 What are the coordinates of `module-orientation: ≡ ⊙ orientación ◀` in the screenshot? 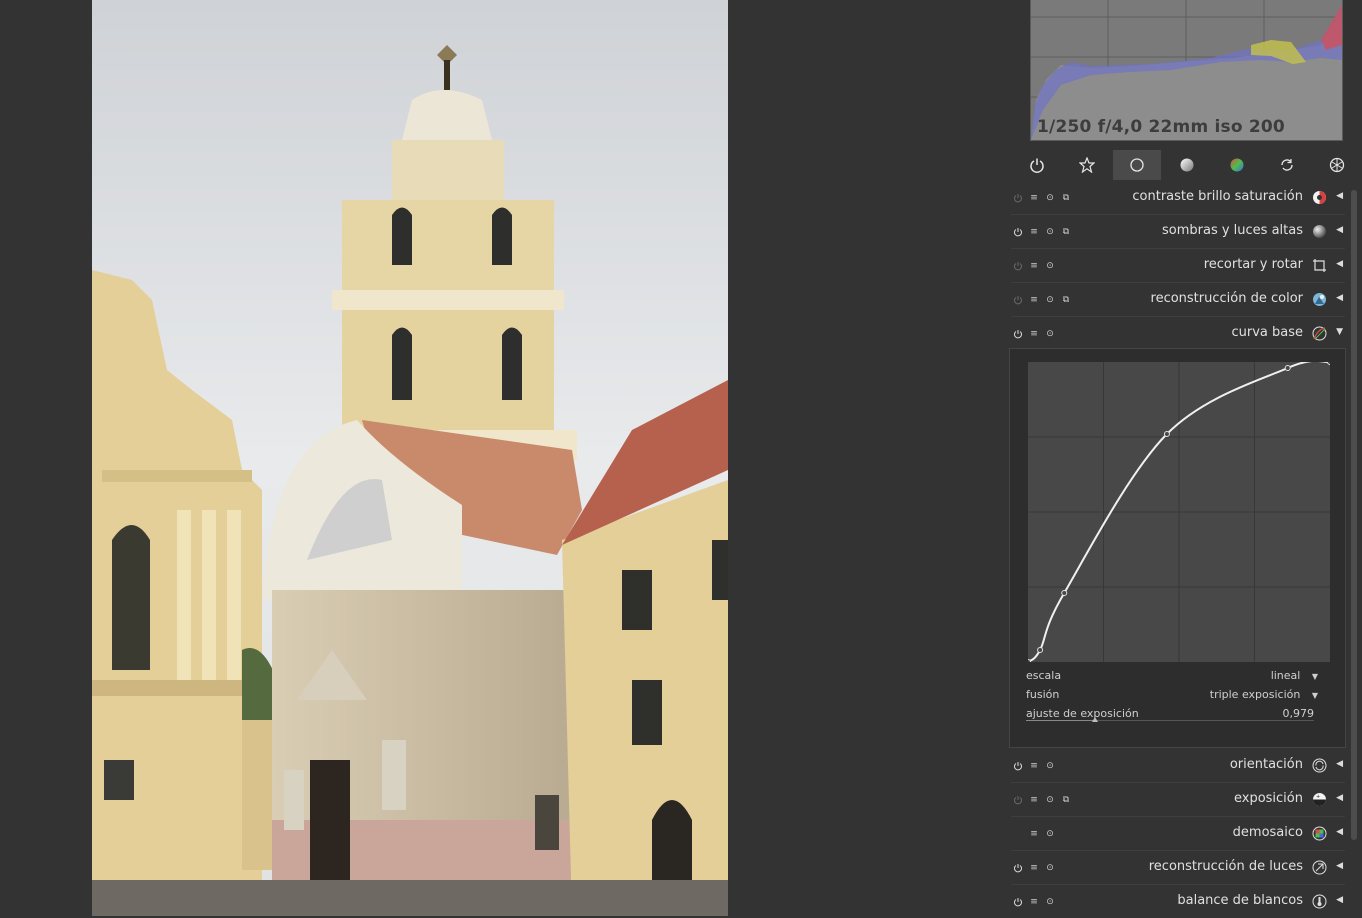 It's located at (1178, 766).